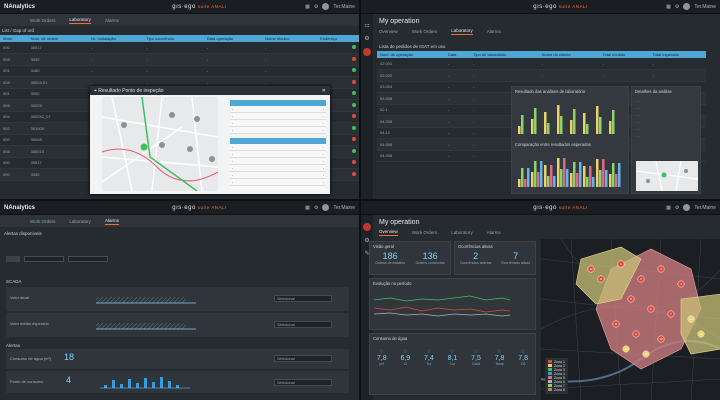  Describe the element at coordinates (278, 164) in the screenshot. I see `results-card: -- -- -- -- -- --` at that location.